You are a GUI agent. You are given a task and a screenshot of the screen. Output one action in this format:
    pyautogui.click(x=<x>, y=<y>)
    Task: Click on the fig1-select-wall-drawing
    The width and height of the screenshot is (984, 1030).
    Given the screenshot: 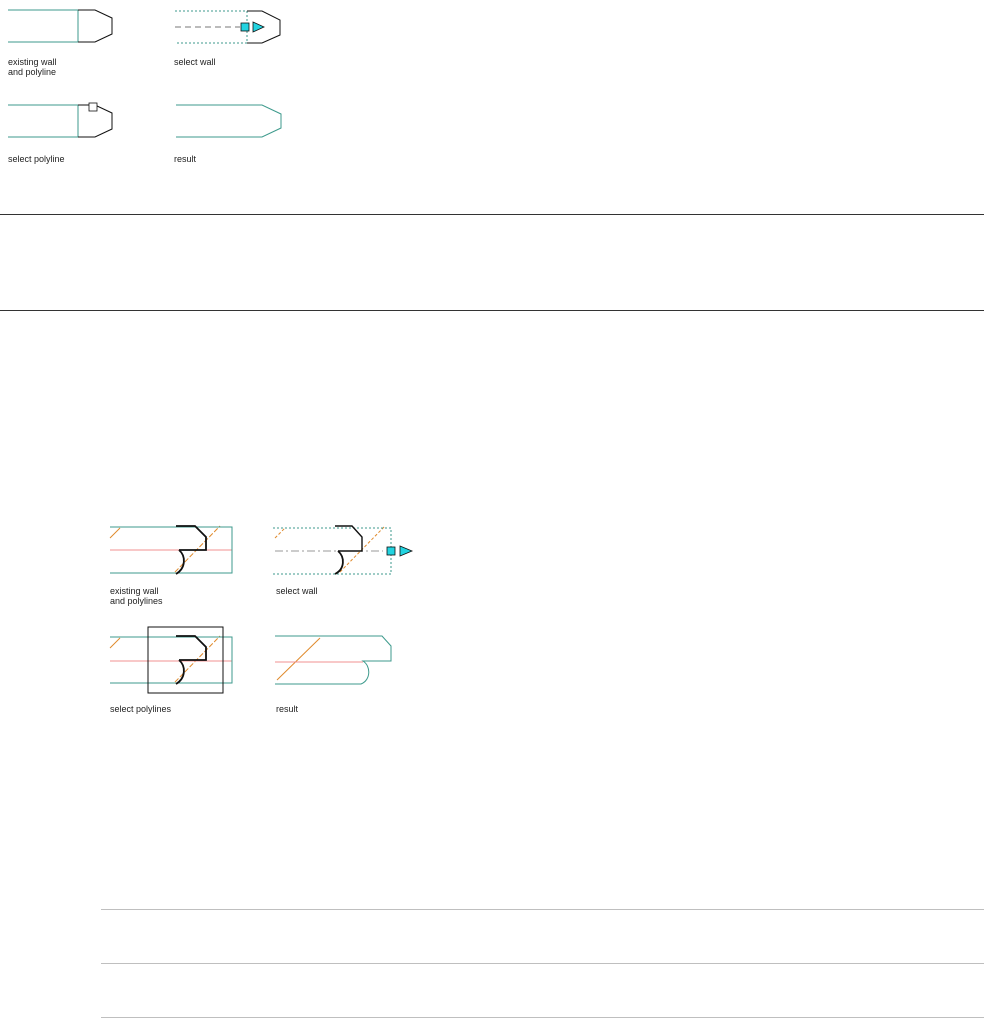 What is the action you would take?
    pyautogui.click(x=228, y=27)
    